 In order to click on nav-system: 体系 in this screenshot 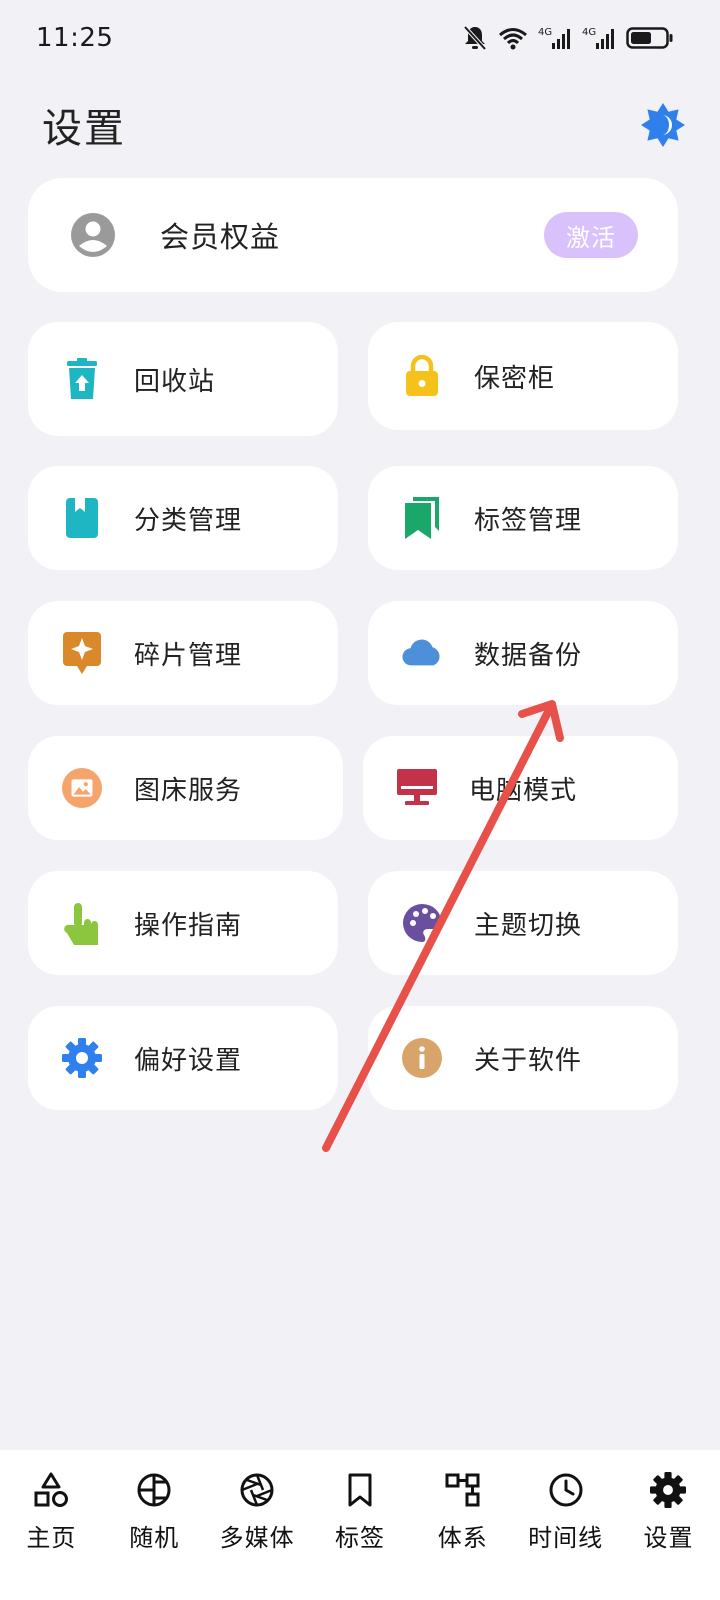, I will do `click(463, 1511)`.